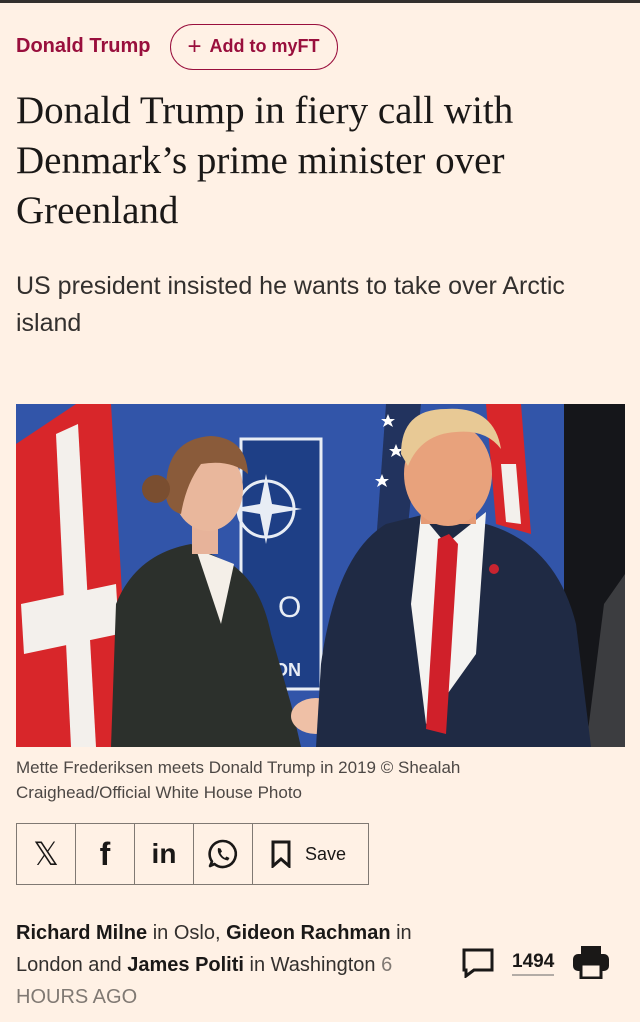 The width and height of the screenshot is (640, 1022). I want to click on save-button: Save, so click(310, 854).